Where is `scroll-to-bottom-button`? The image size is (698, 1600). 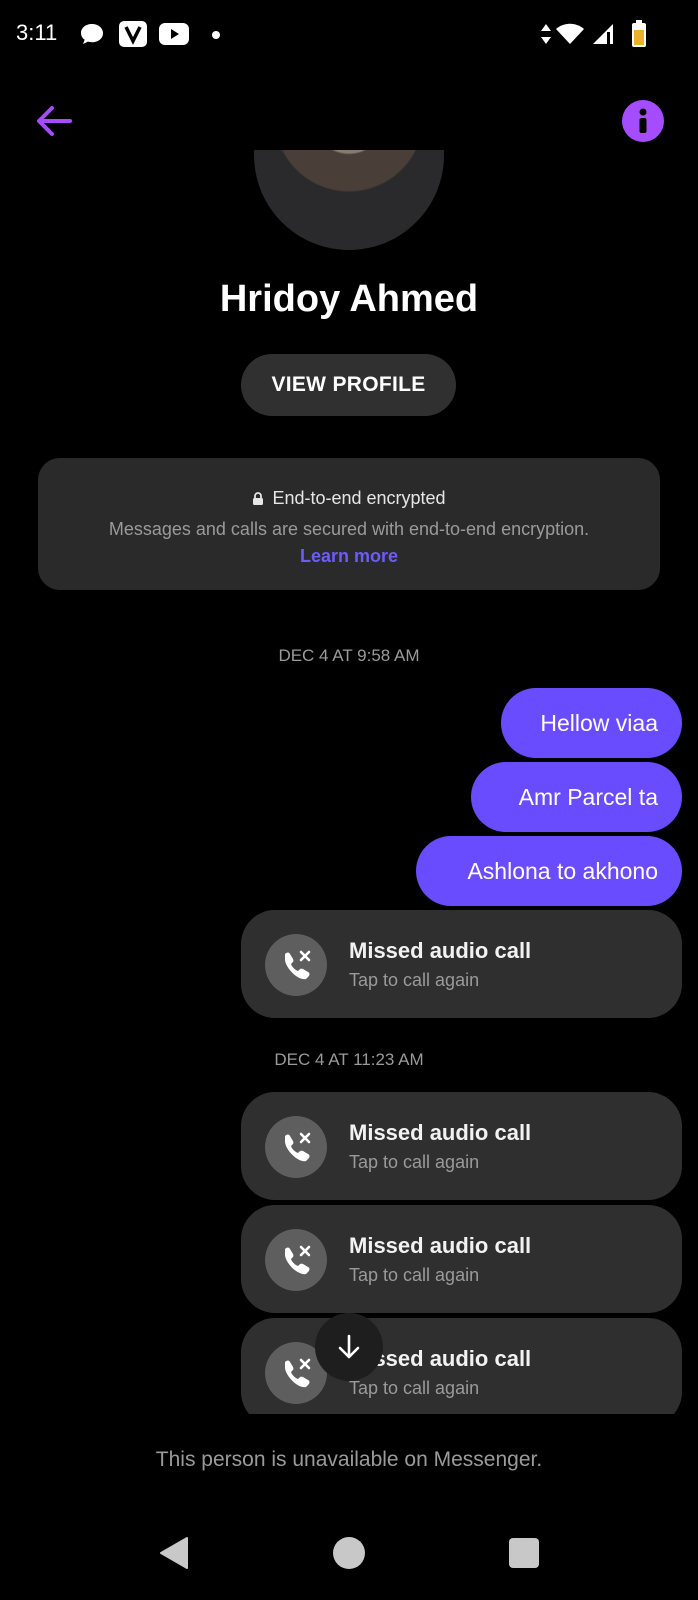 scroll-to-bottom-button is located at coordinates (349, 1347).